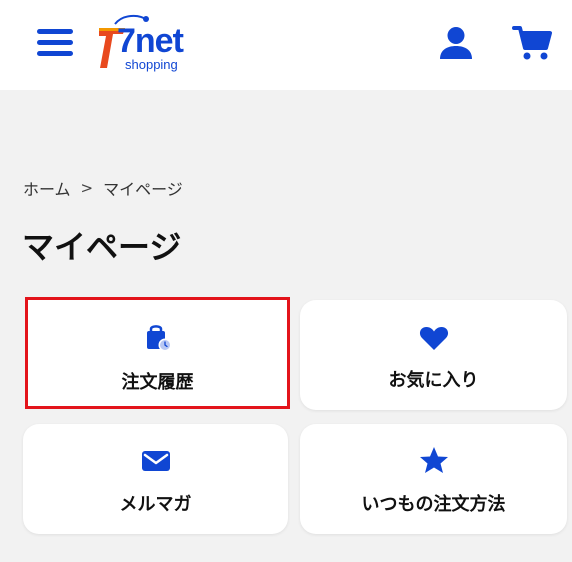  I want to click on favorites-card: お気に入り, so click(433, 355).